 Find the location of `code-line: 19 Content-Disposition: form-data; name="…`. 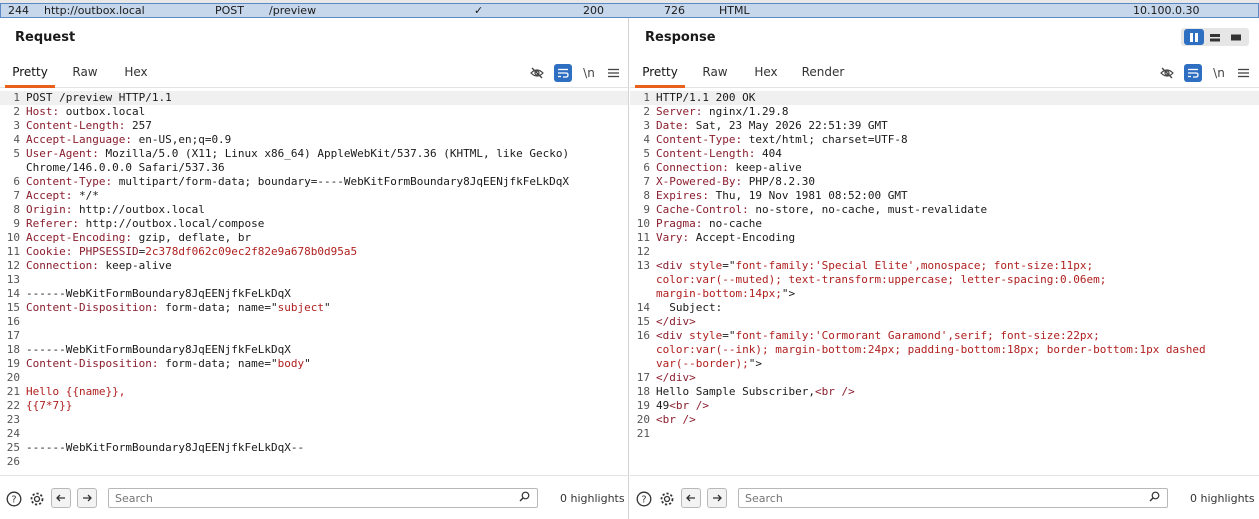

code-line: 19 Content-Disposition: form-data; name="… is located at coordinates (314, 364).